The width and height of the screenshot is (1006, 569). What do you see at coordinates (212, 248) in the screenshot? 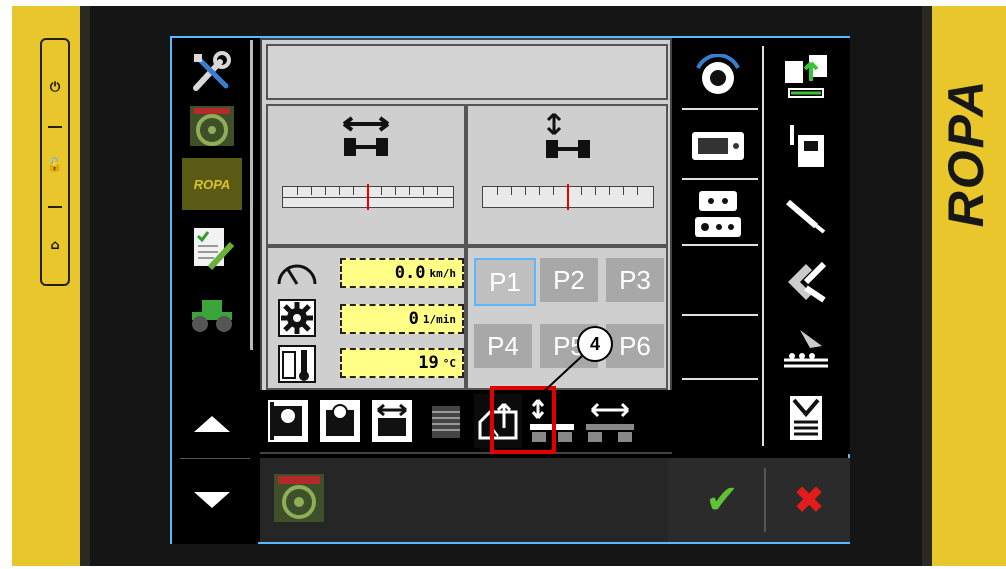
I see `checklist-edit-icon` at bounding box center [212, 248].